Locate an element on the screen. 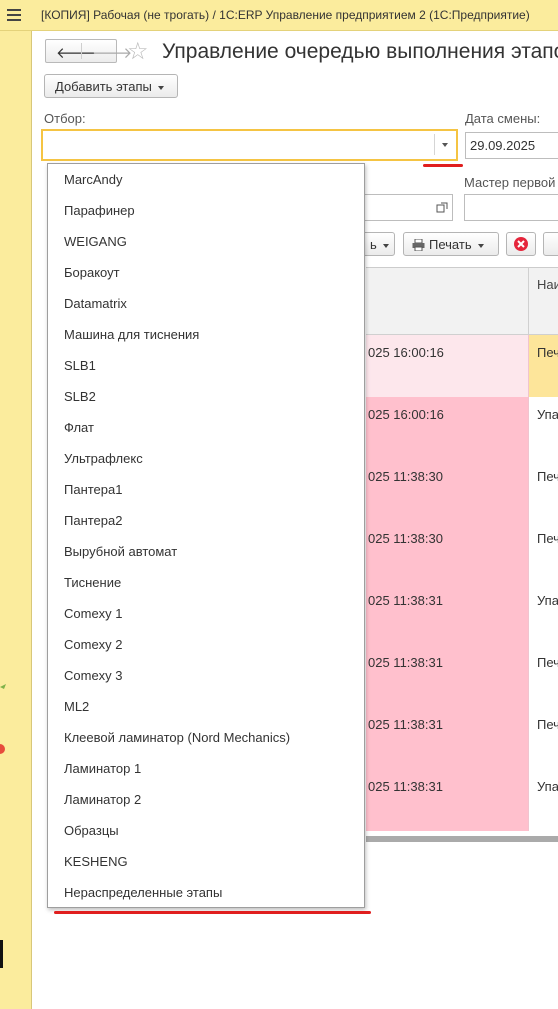 The width and height of the screenshot is (558, 1009). table-row: 025 16:00:16 Печ is located at coordinates (462, 366).